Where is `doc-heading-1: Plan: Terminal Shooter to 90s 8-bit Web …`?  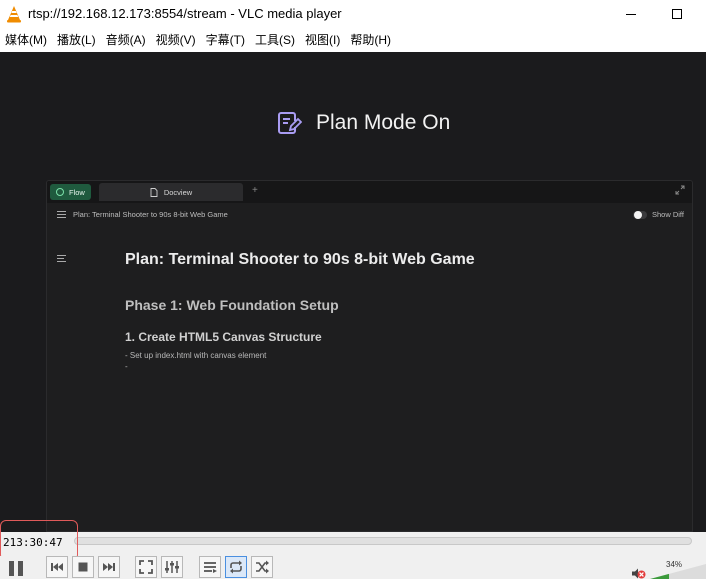
doc-heading-1: Plan: Terminal Shooter to 90s 8-bit Web … is located at coordinates (300, 259).